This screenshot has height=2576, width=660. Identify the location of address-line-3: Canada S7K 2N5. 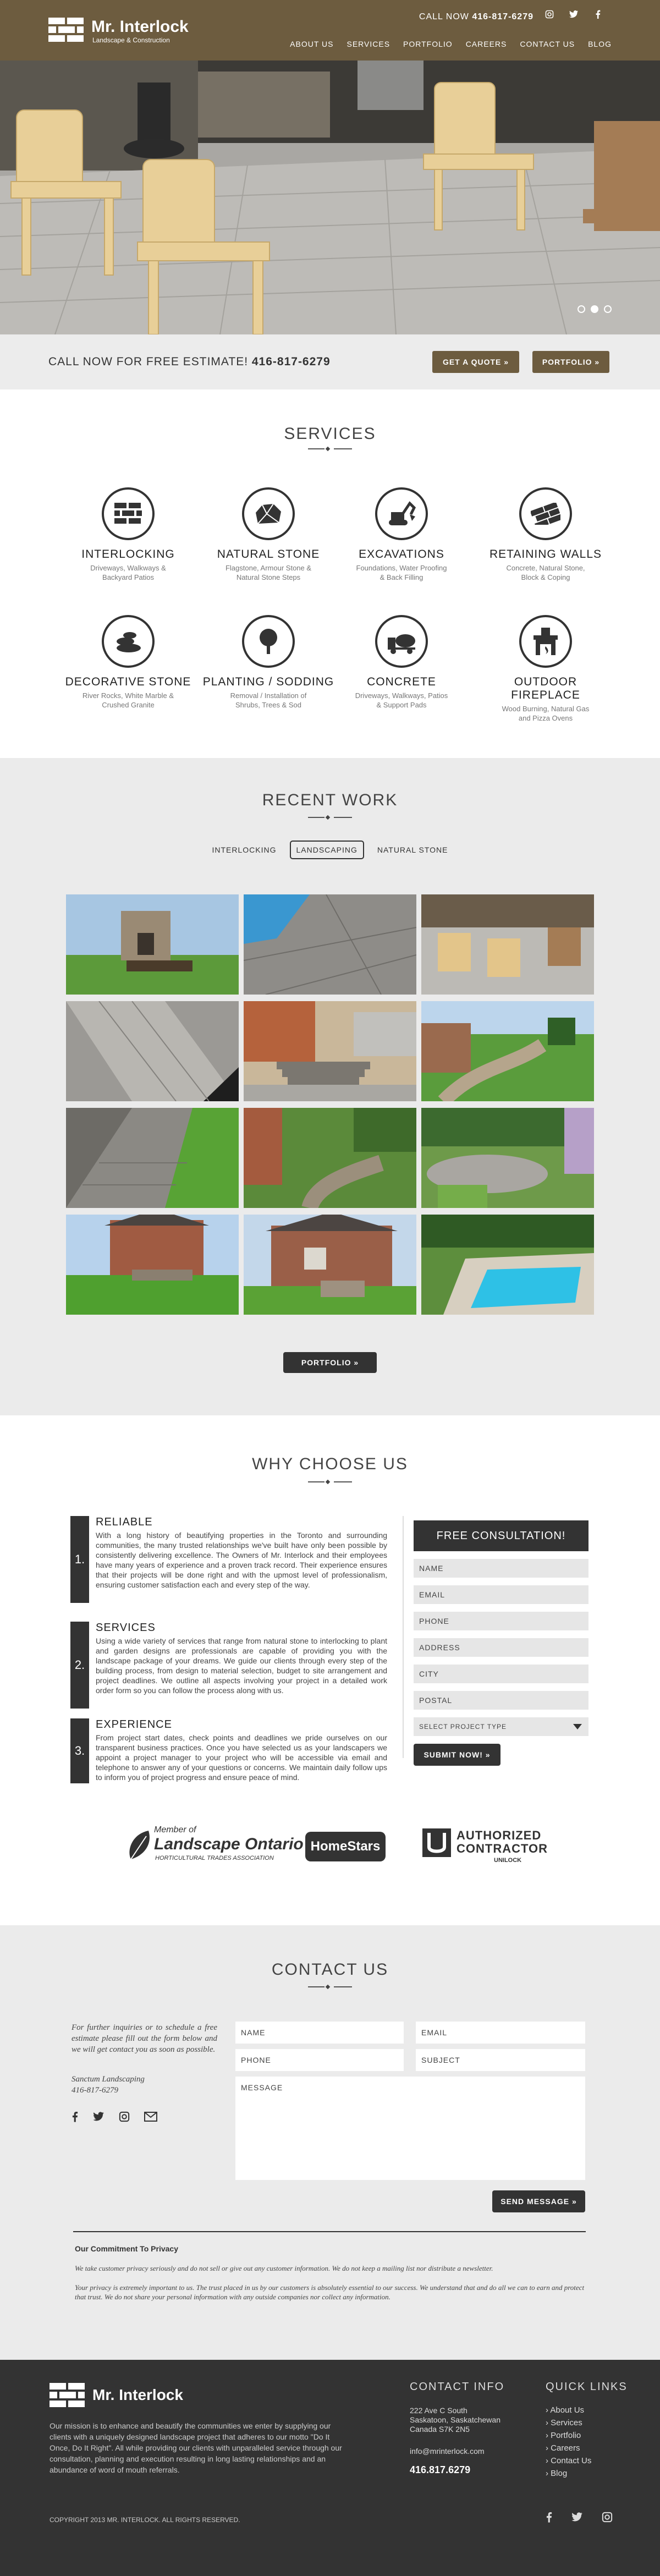
(440, 2429).